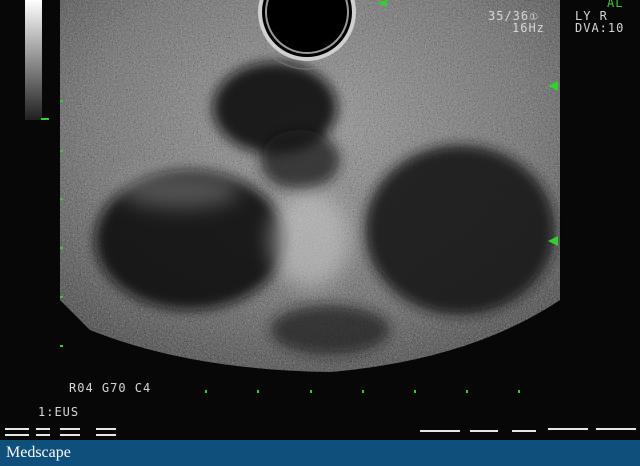 The height and width of the screenshot is (466, 640). What do you see at coordinates (600, 28) in the screenshot?
I see `dva-label: DVA:10` at bounding box center [600, 28].